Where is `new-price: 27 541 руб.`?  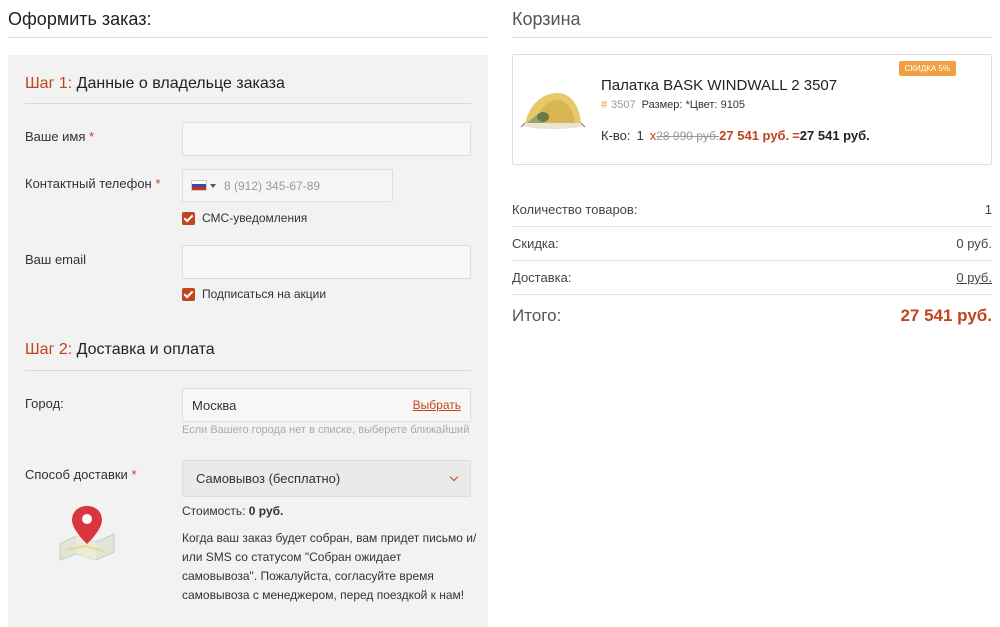
new-price: 27 541 руб. is located at coordinates (754, 135).